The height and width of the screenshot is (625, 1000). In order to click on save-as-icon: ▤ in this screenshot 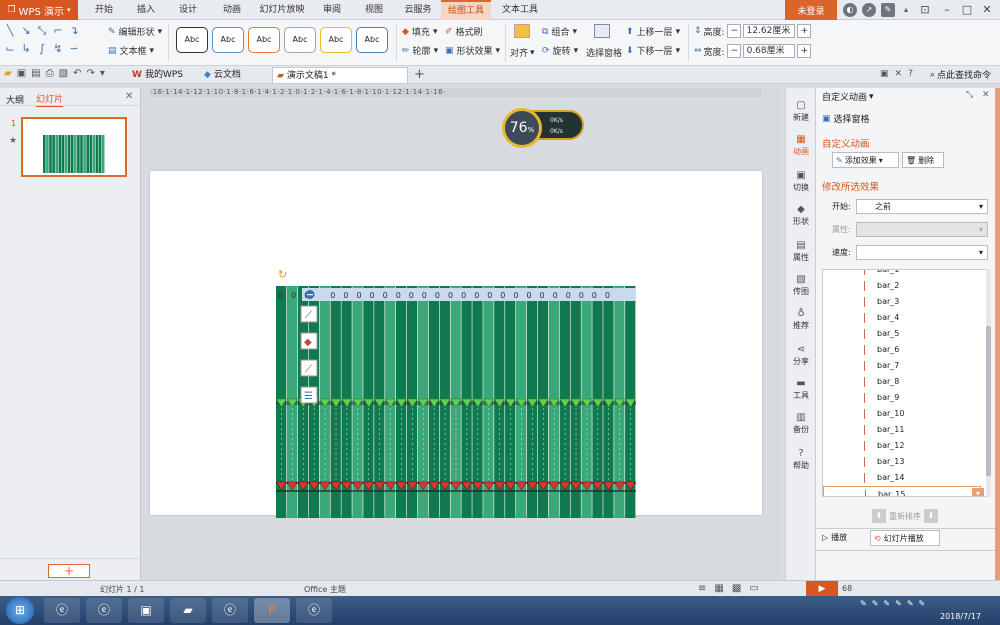, I will do `click(35, 73)`.